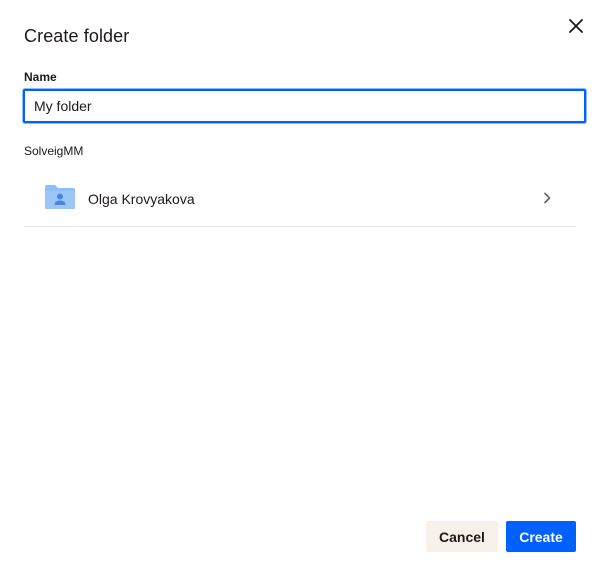  I want to click on shared-folder-icon, so click(60, 197).